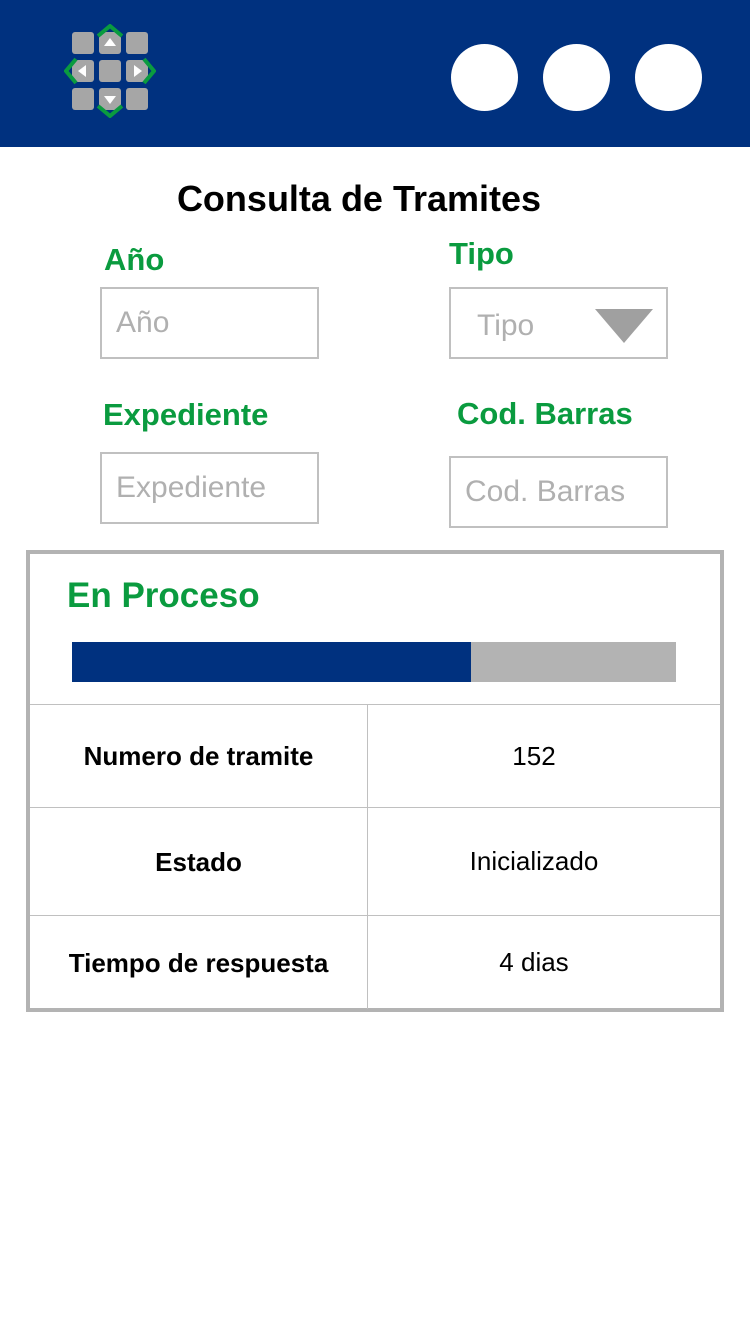 The image size is (750, 1334). I want to click on row-label: Numero de tramite, so click(199, 756).